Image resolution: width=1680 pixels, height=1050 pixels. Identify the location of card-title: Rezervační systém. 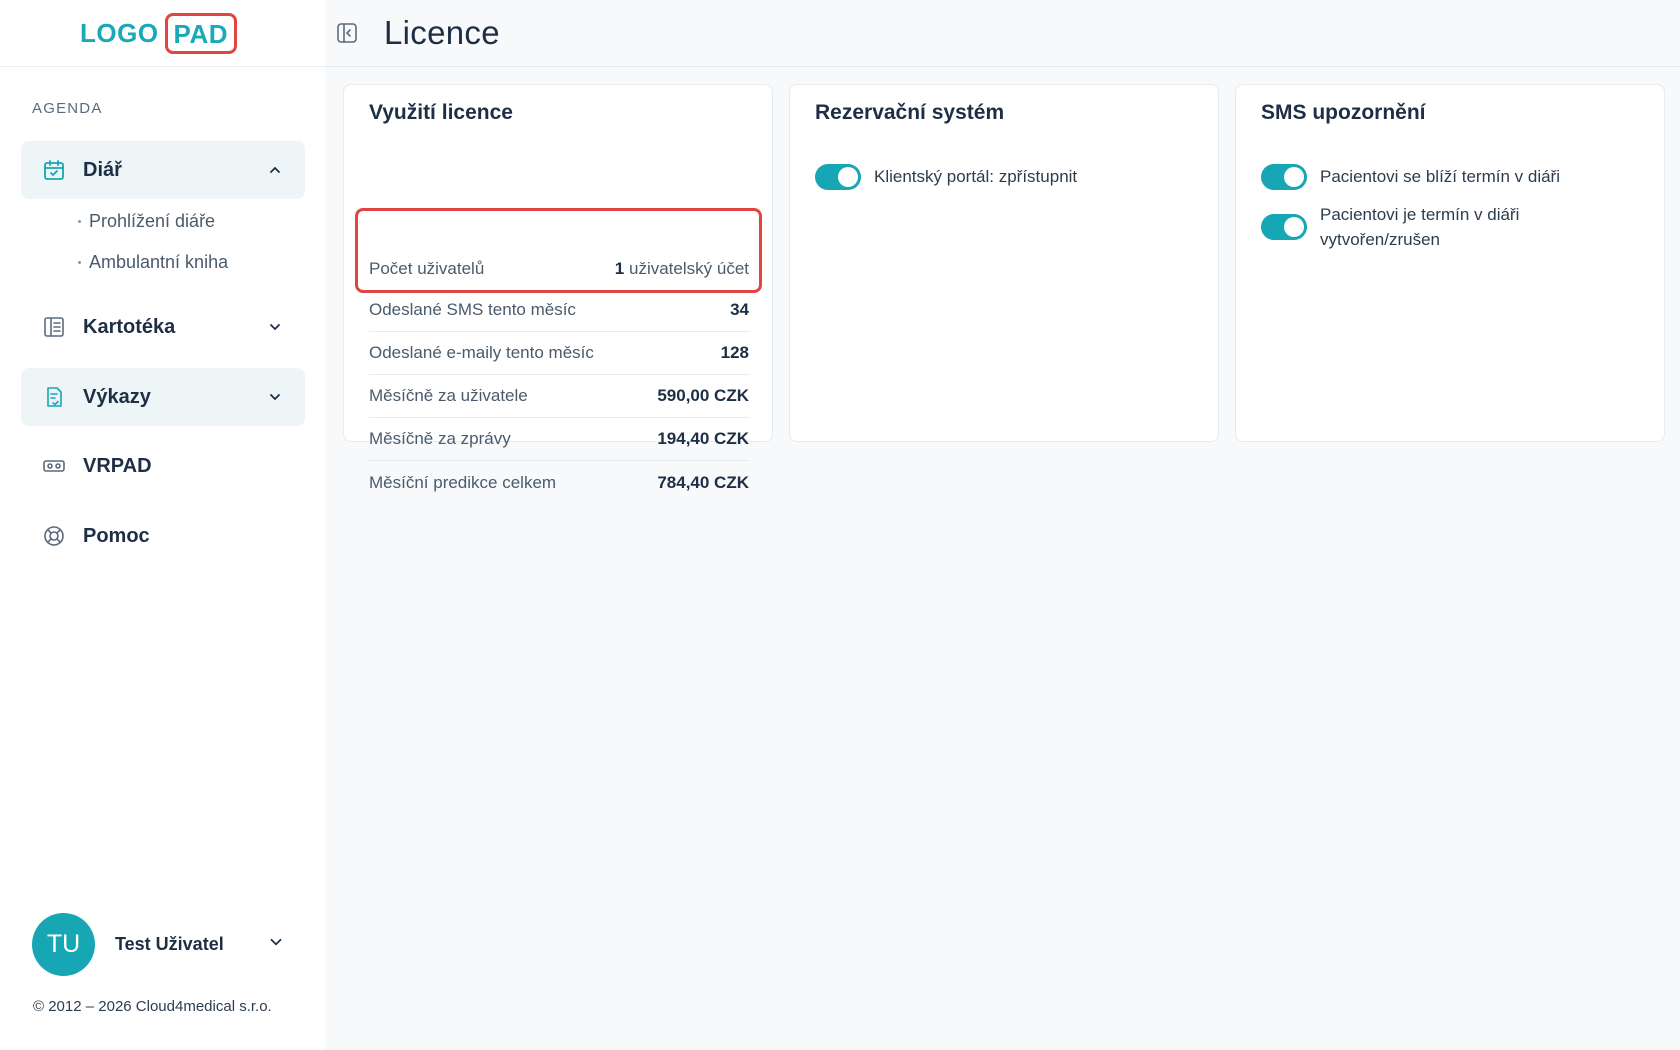
(910, 112).